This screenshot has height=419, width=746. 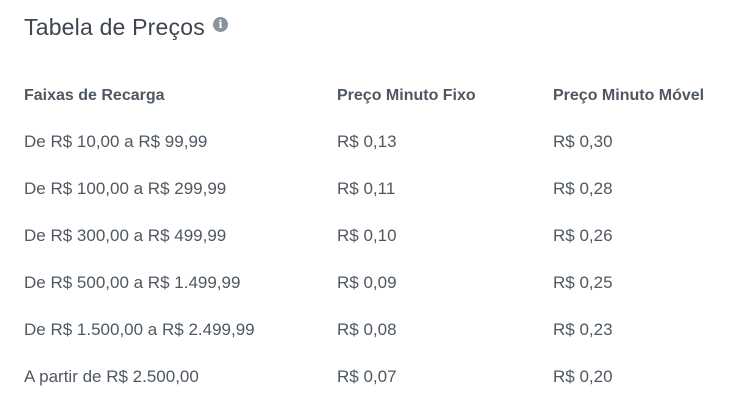 I want to click on column-header-fixed-minute-price: Preço Minuto Fixo, so click(x=406, y=95).